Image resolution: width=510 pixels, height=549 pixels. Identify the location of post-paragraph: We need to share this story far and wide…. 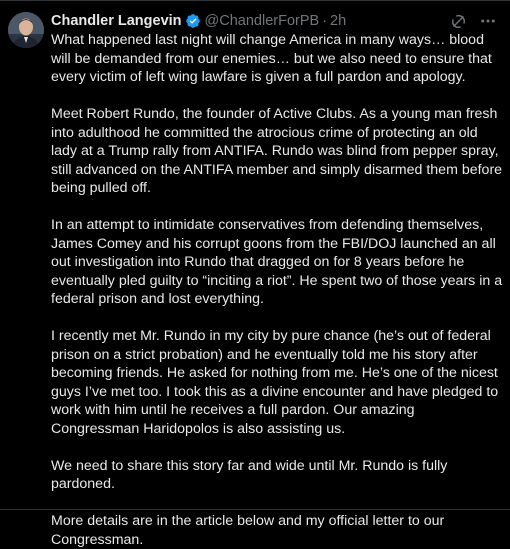
(249, 475).